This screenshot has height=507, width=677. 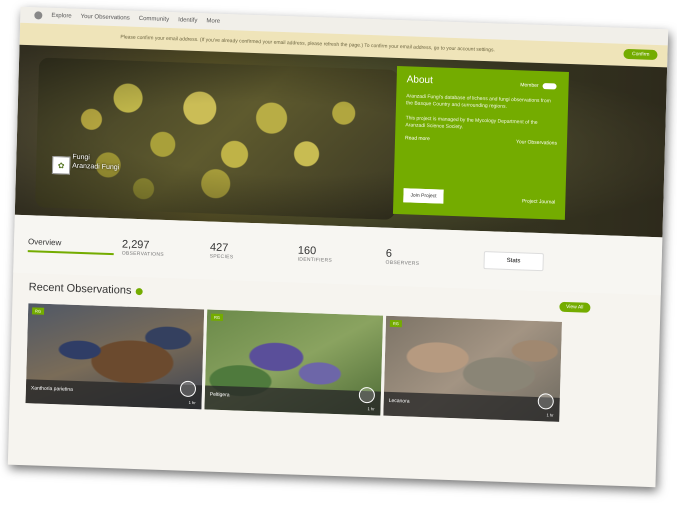 I want to click on view-all-button: View All, so click(x=574, y=307).